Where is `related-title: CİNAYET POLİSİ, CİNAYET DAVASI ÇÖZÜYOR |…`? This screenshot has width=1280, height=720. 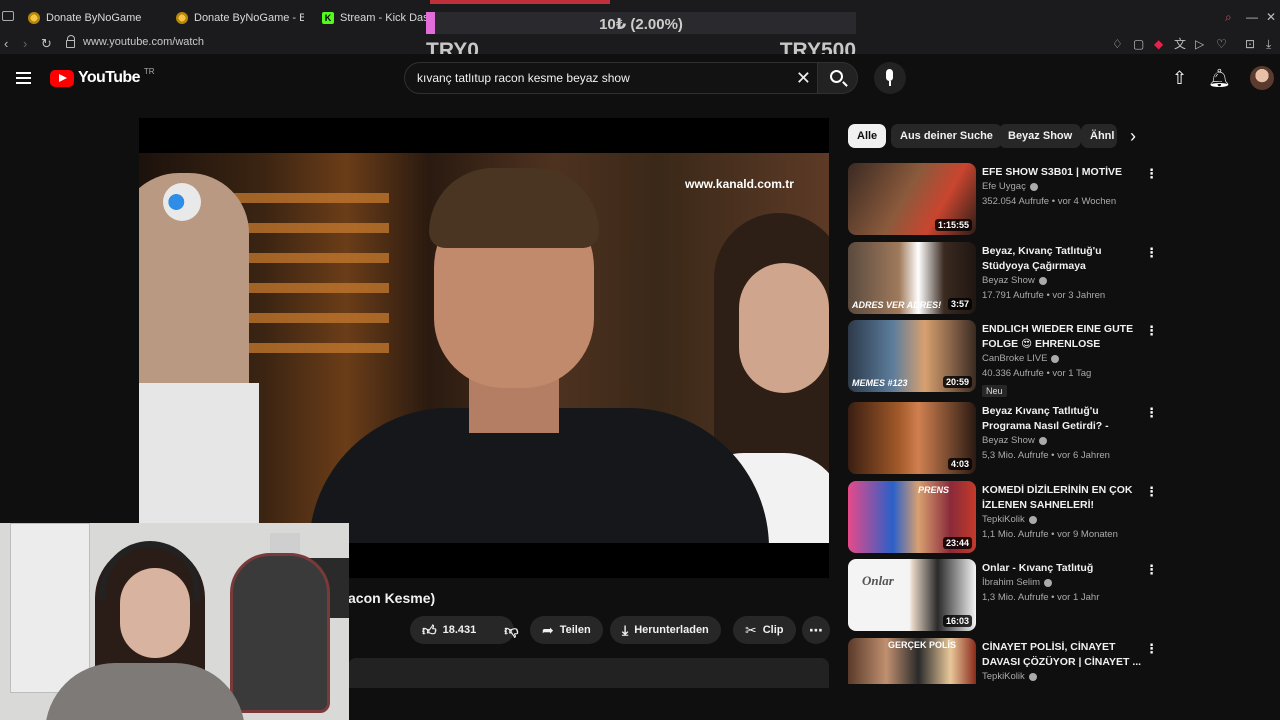 related-title: CİNAYET POLİSİ, CİNAYET DAVASI ÇÖZÜYOR |… is located at coordinates (1062, 655).